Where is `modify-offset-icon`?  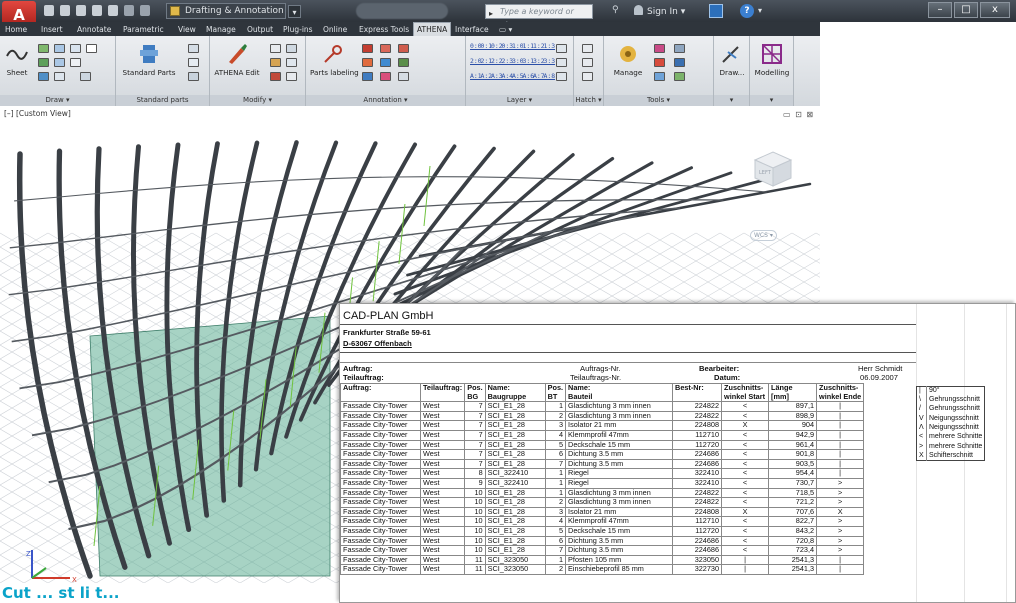 modify-offset-icon is located at coordinates (291, 76).